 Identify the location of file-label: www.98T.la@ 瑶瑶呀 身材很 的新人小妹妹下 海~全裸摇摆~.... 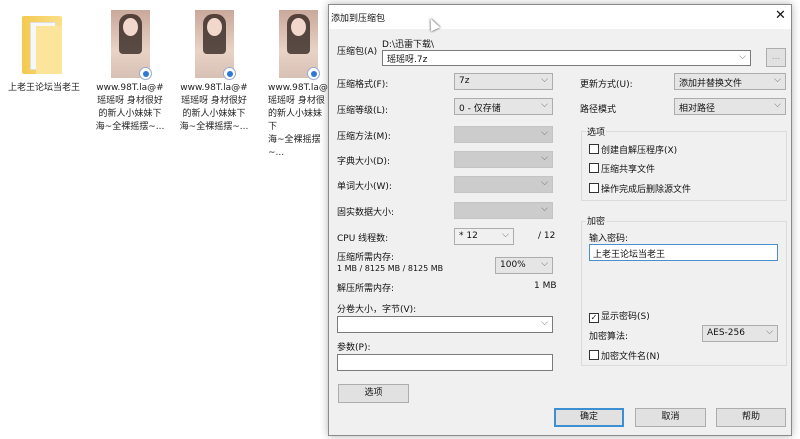
(292, 121).